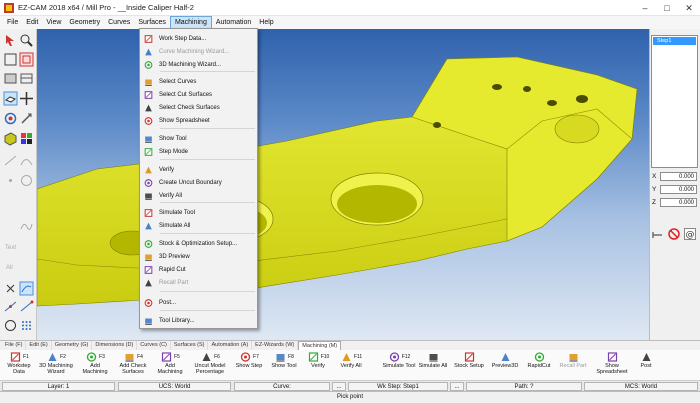  Describe the element at coordinates (10, 325) in the screenshot. I see `center-snap-icon` at that location.